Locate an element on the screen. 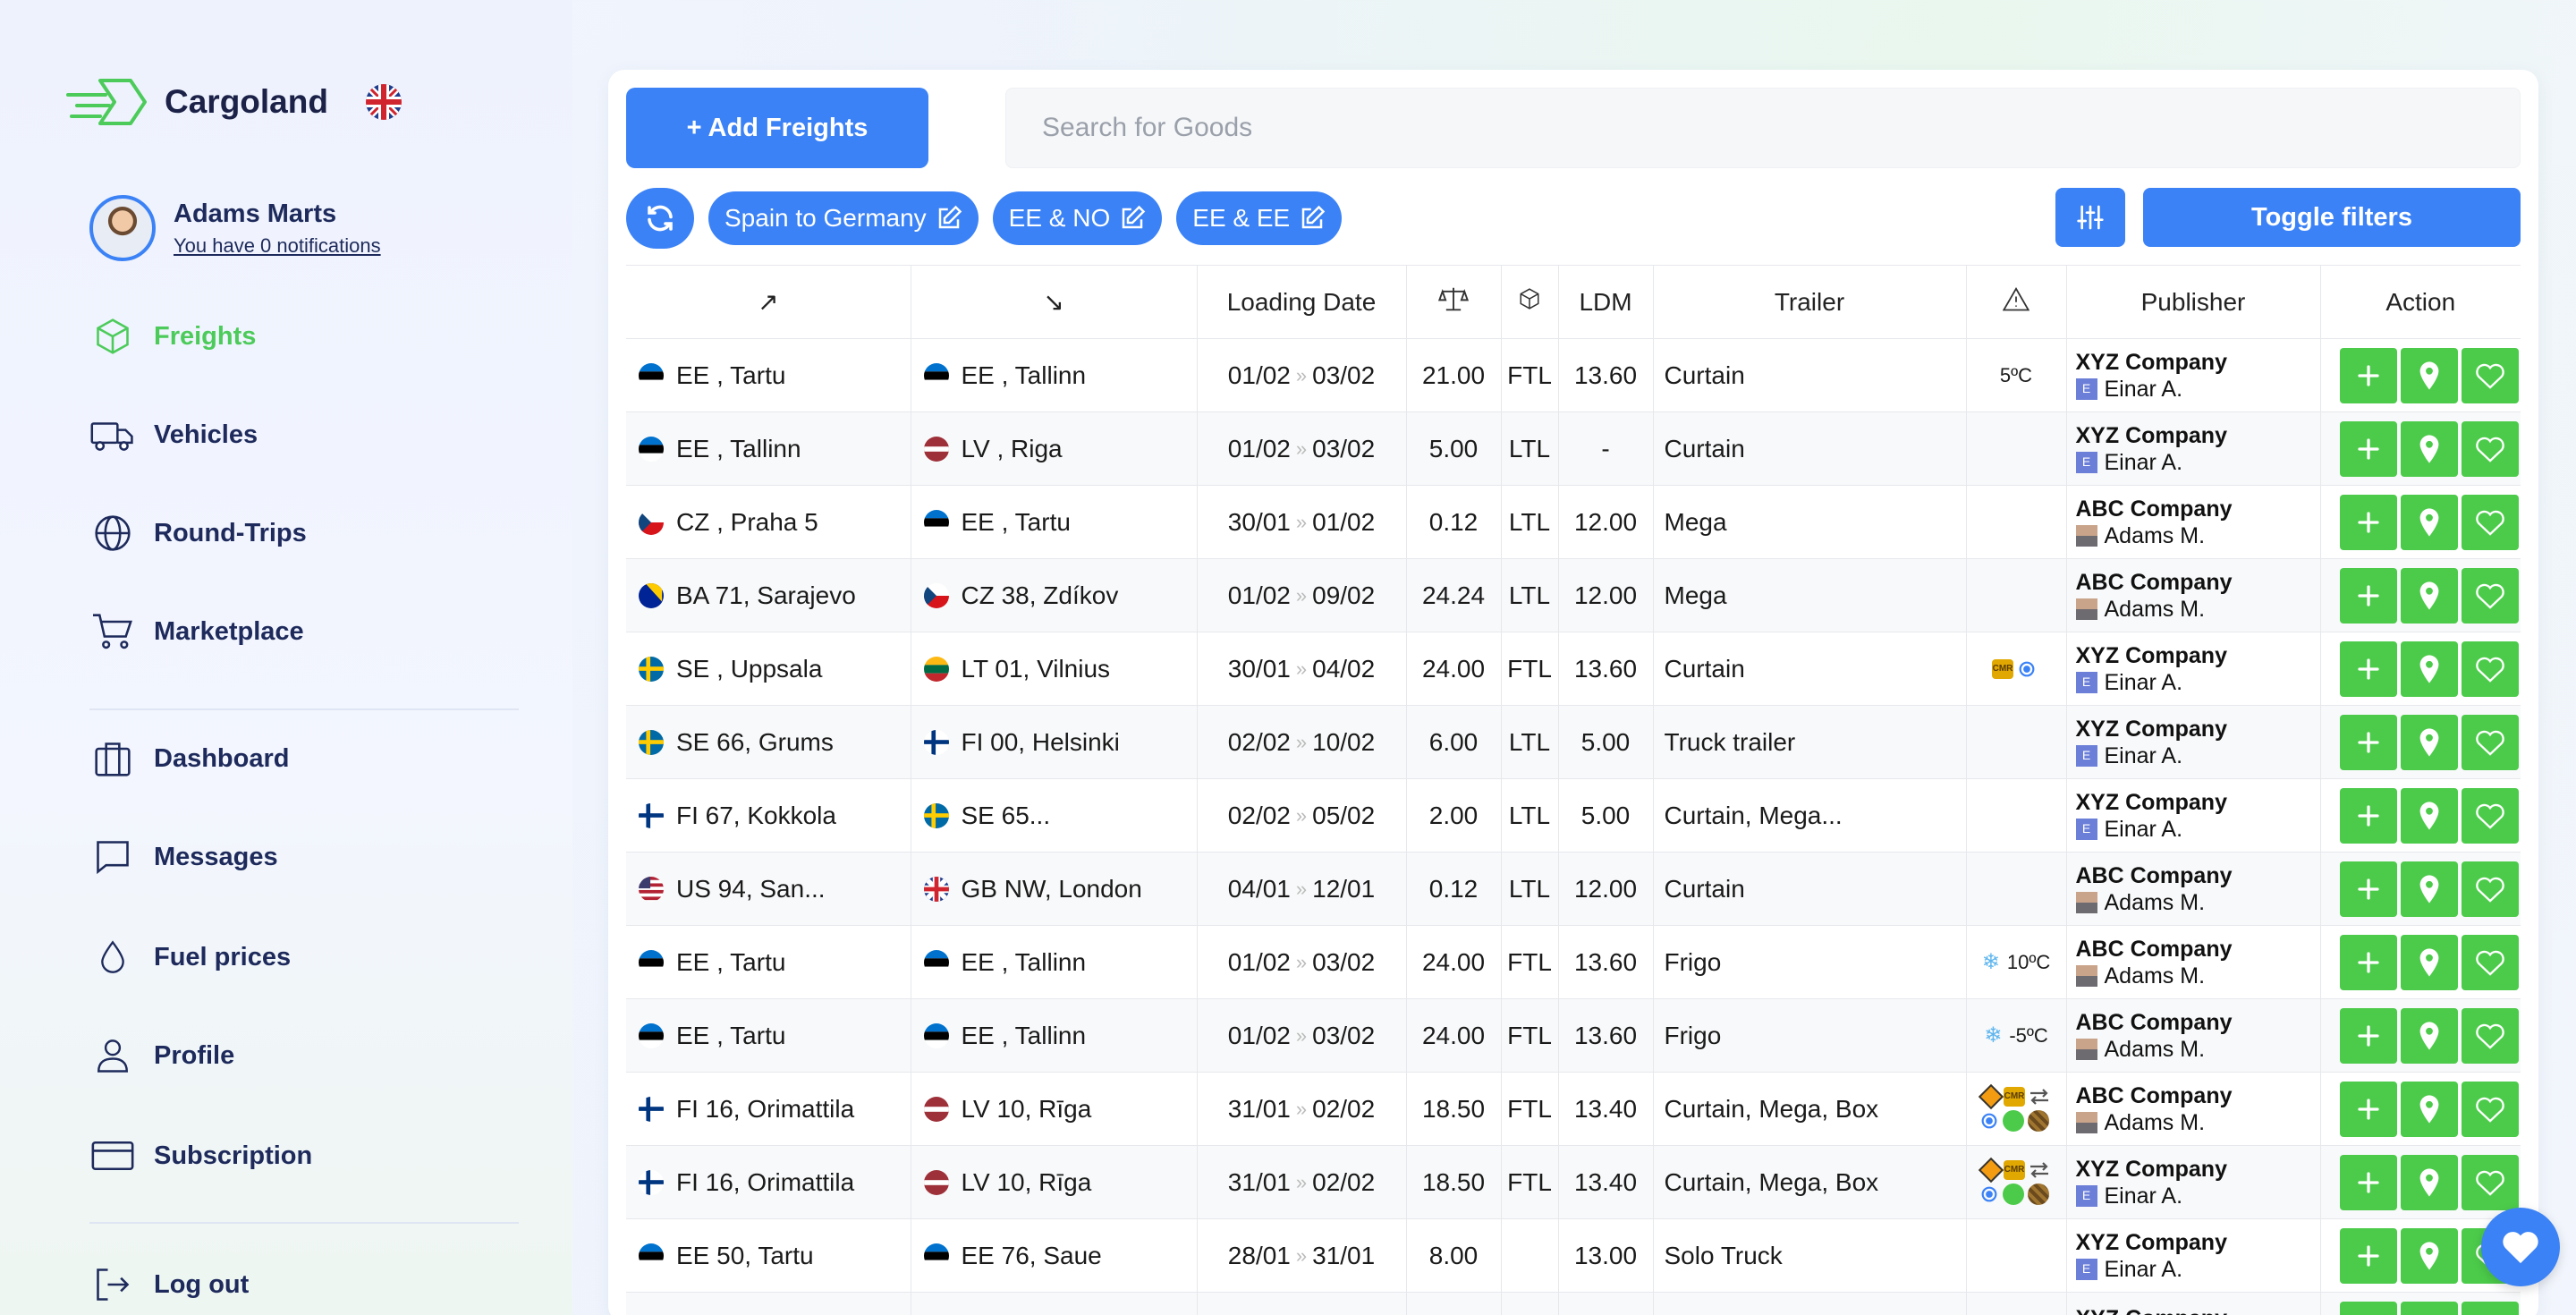 This screenshot has width=2576, height=1315. col-header-warnings is located at coordinates (2016, 302).